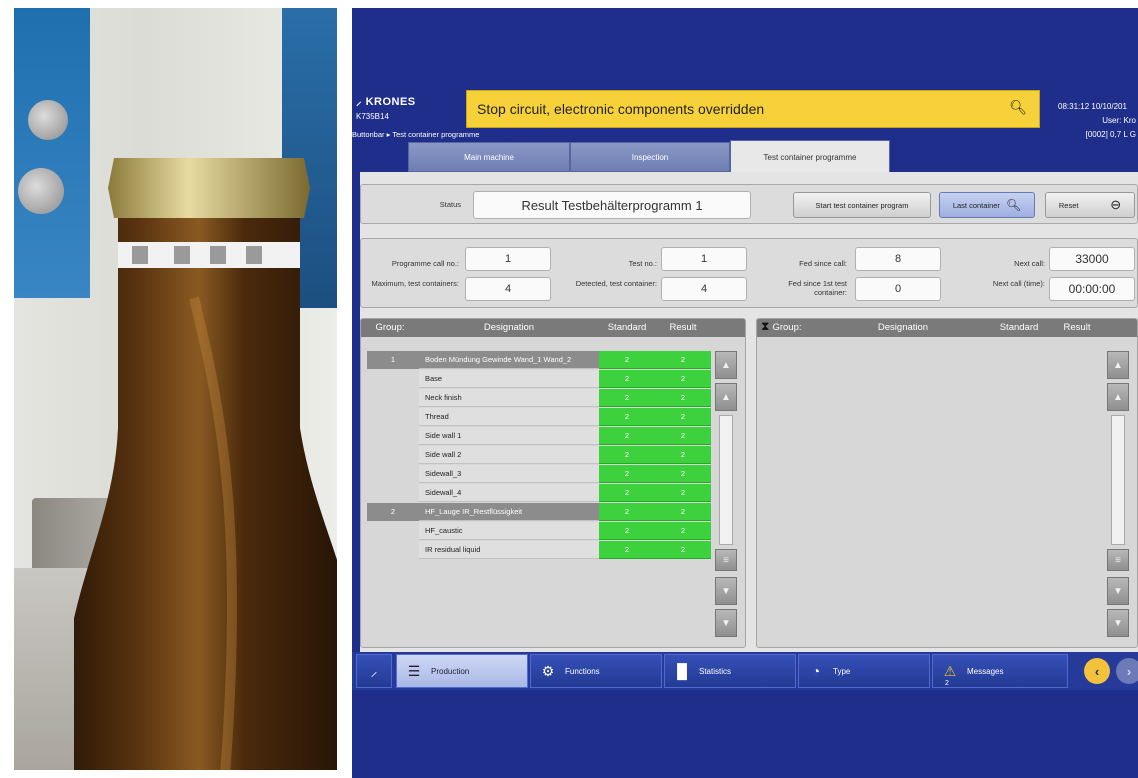 The width and height of the screenshot is (1138, 778). What do you see at coordinates (1092, 289) in the screenshot?
I see `next-call-time-field: 00:00:00` at bounding box center [1092, 289].